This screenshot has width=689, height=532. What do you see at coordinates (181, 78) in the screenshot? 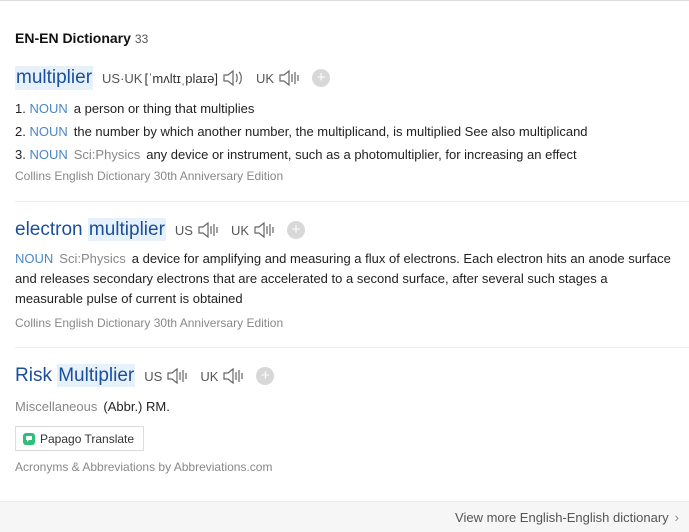
I see `phonetic: [ˈmʌltɪˌplaɪə]` at bounding box center [181, 78].